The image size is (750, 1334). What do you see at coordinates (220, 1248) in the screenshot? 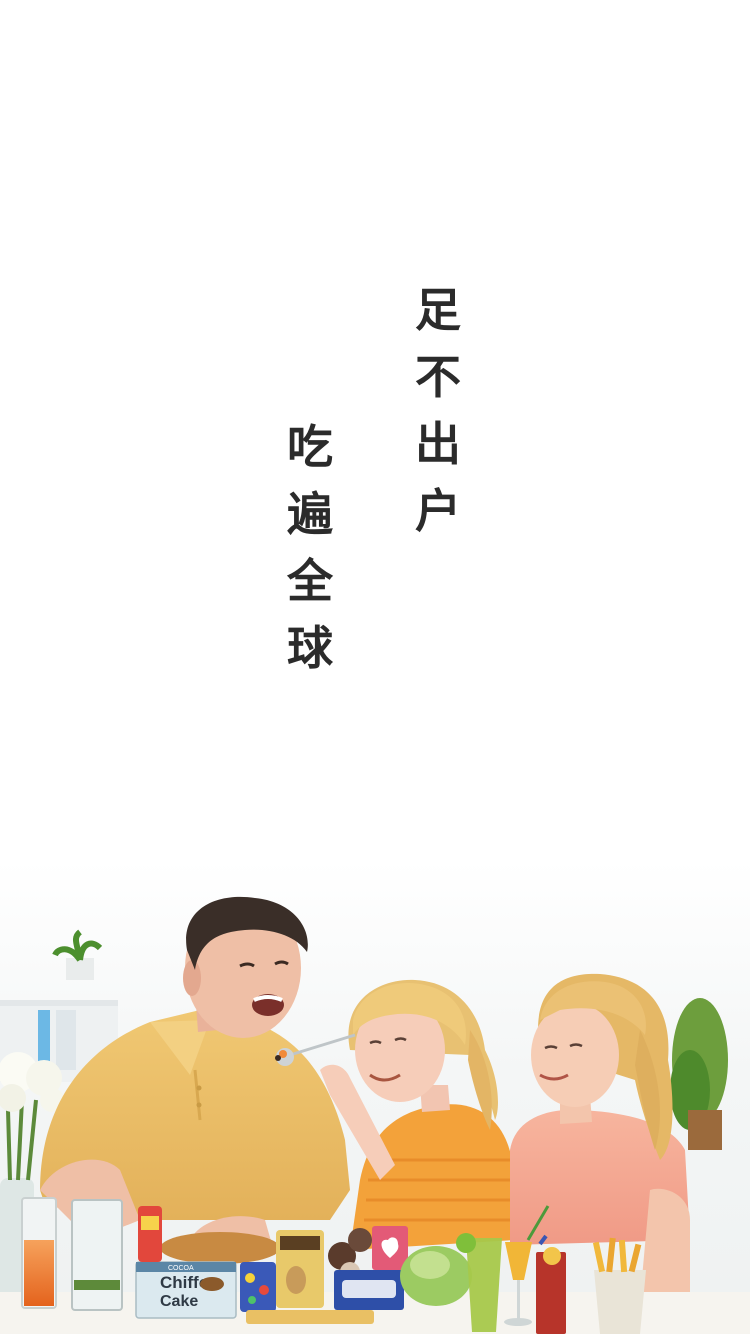
I see `bread` at bounding box center [220, 1248].